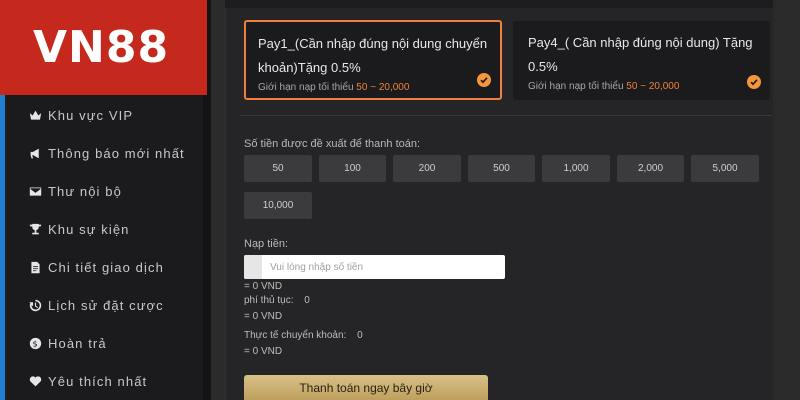  I want to click on sidebar-accent-rail, so click(2, 247).